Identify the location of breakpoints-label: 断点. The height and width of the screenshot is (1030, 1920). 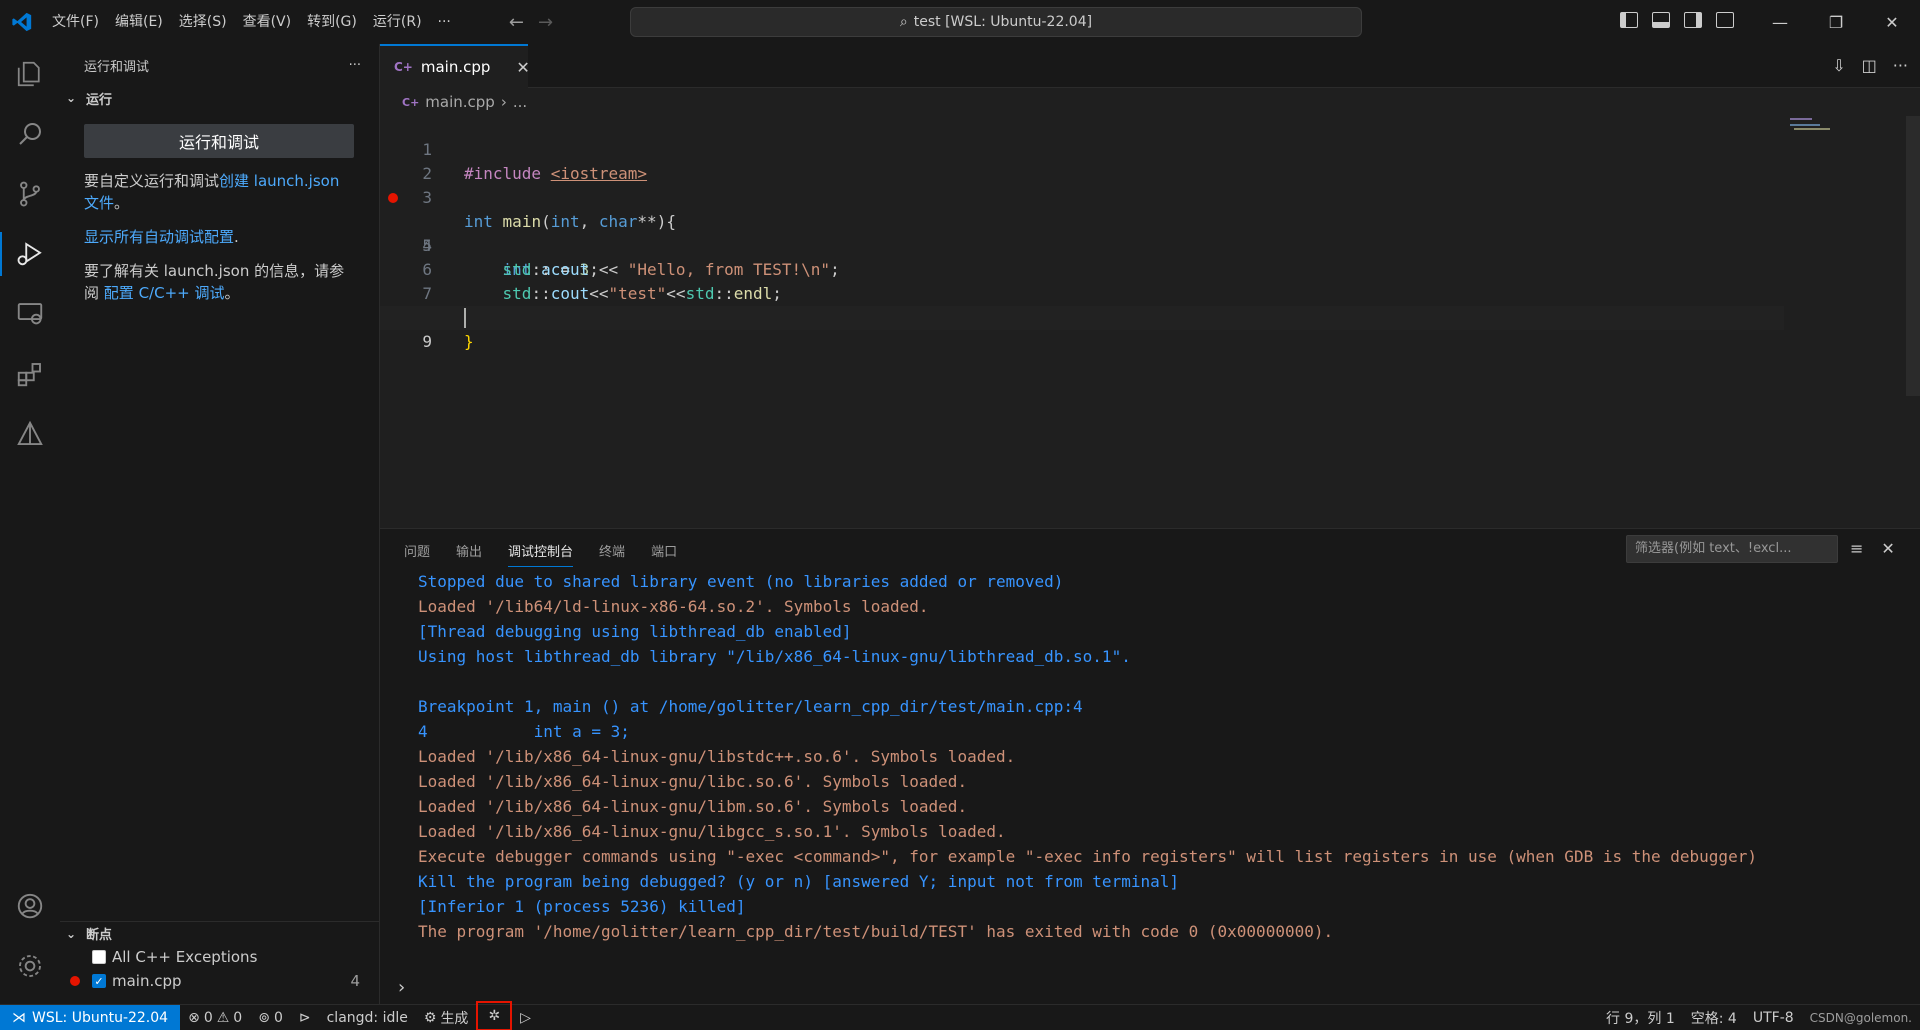
(99, 935).